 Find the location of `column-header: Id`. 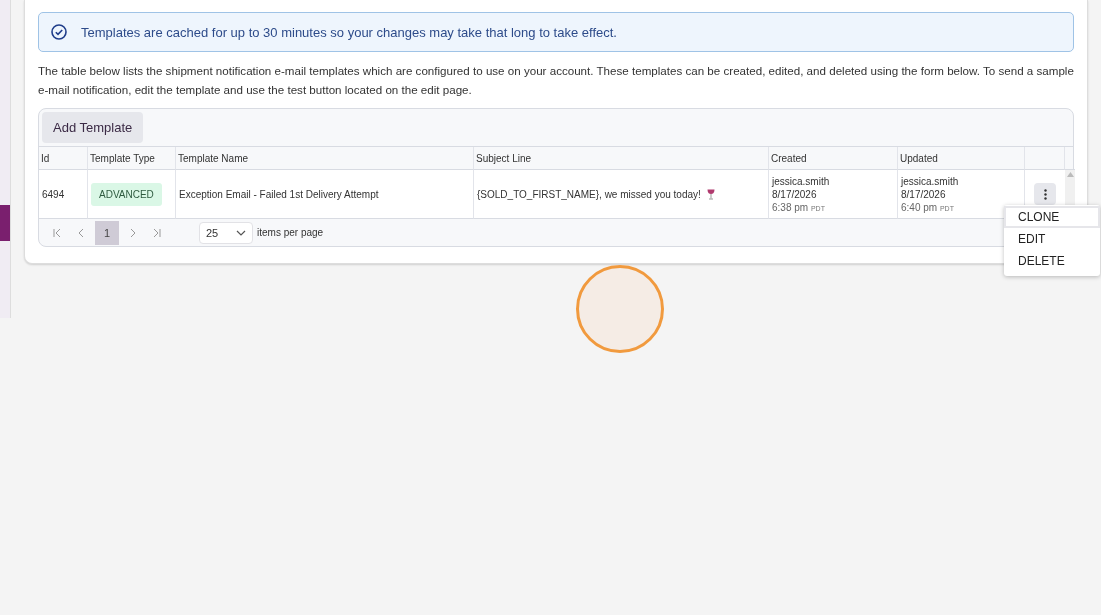

column-header: Id is located at coordinates (45, 158).